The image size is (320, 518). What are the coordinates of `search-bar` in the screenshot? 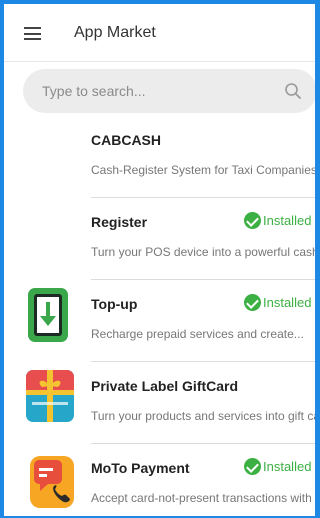 It's located at (169, 91).